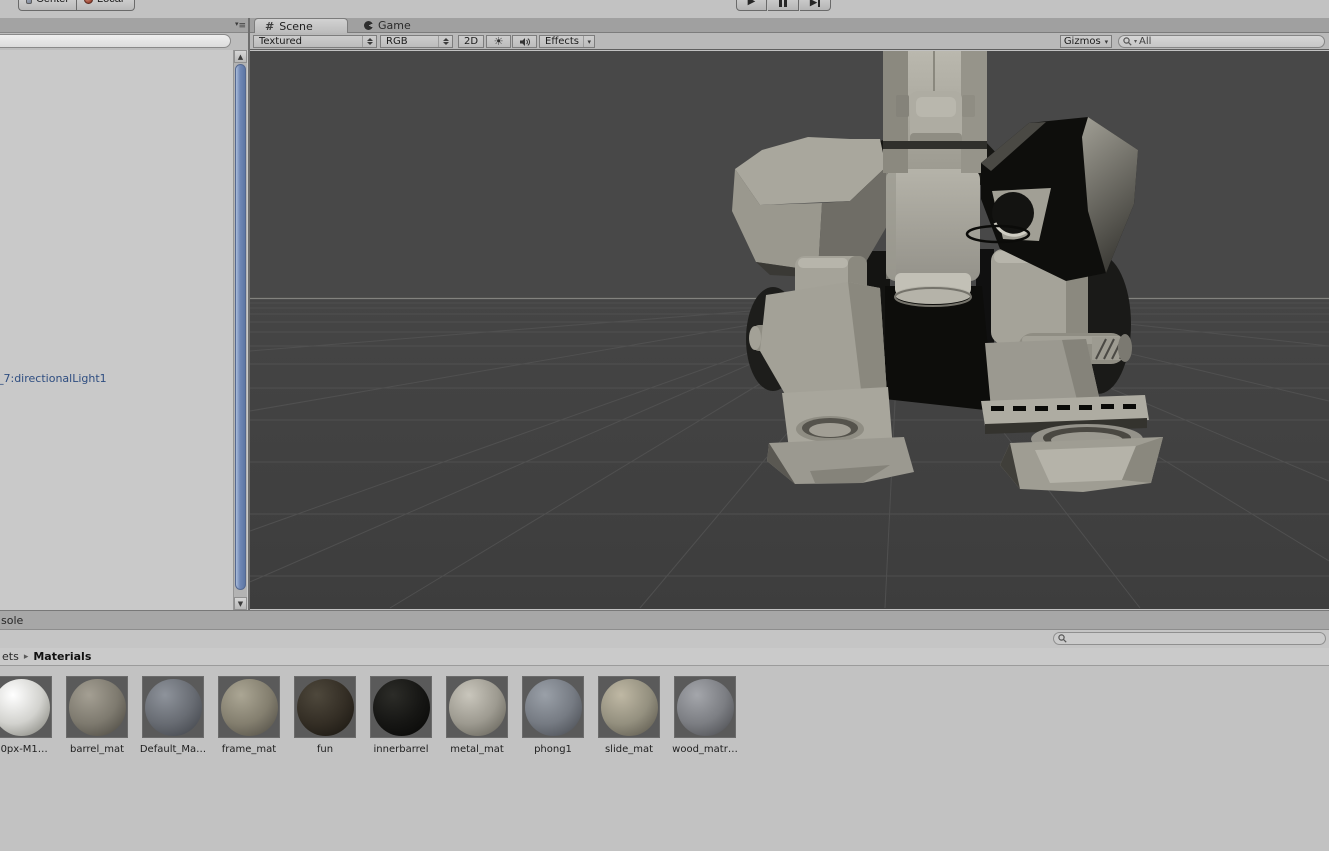 The width and height of the screenshot is (1329, 851). I want to click on scene-search-input: ▾ All, so click(1221, 41).